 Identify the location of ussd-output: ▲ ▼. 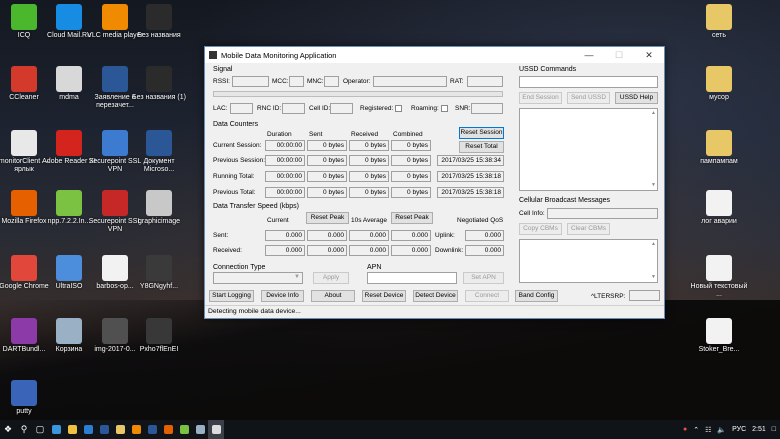
(588, 149).